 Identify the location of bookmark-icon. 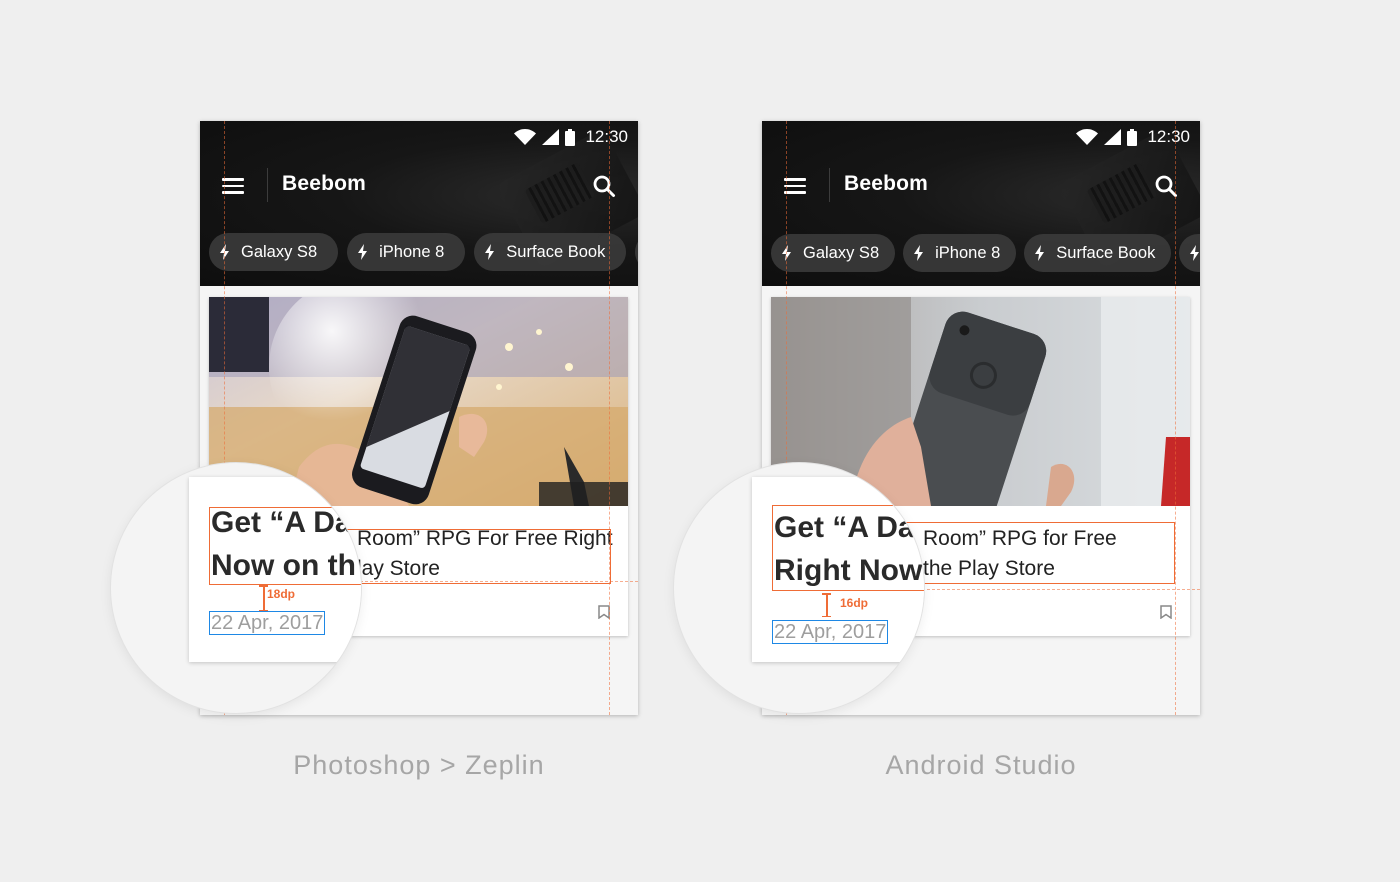
(1166, 612).